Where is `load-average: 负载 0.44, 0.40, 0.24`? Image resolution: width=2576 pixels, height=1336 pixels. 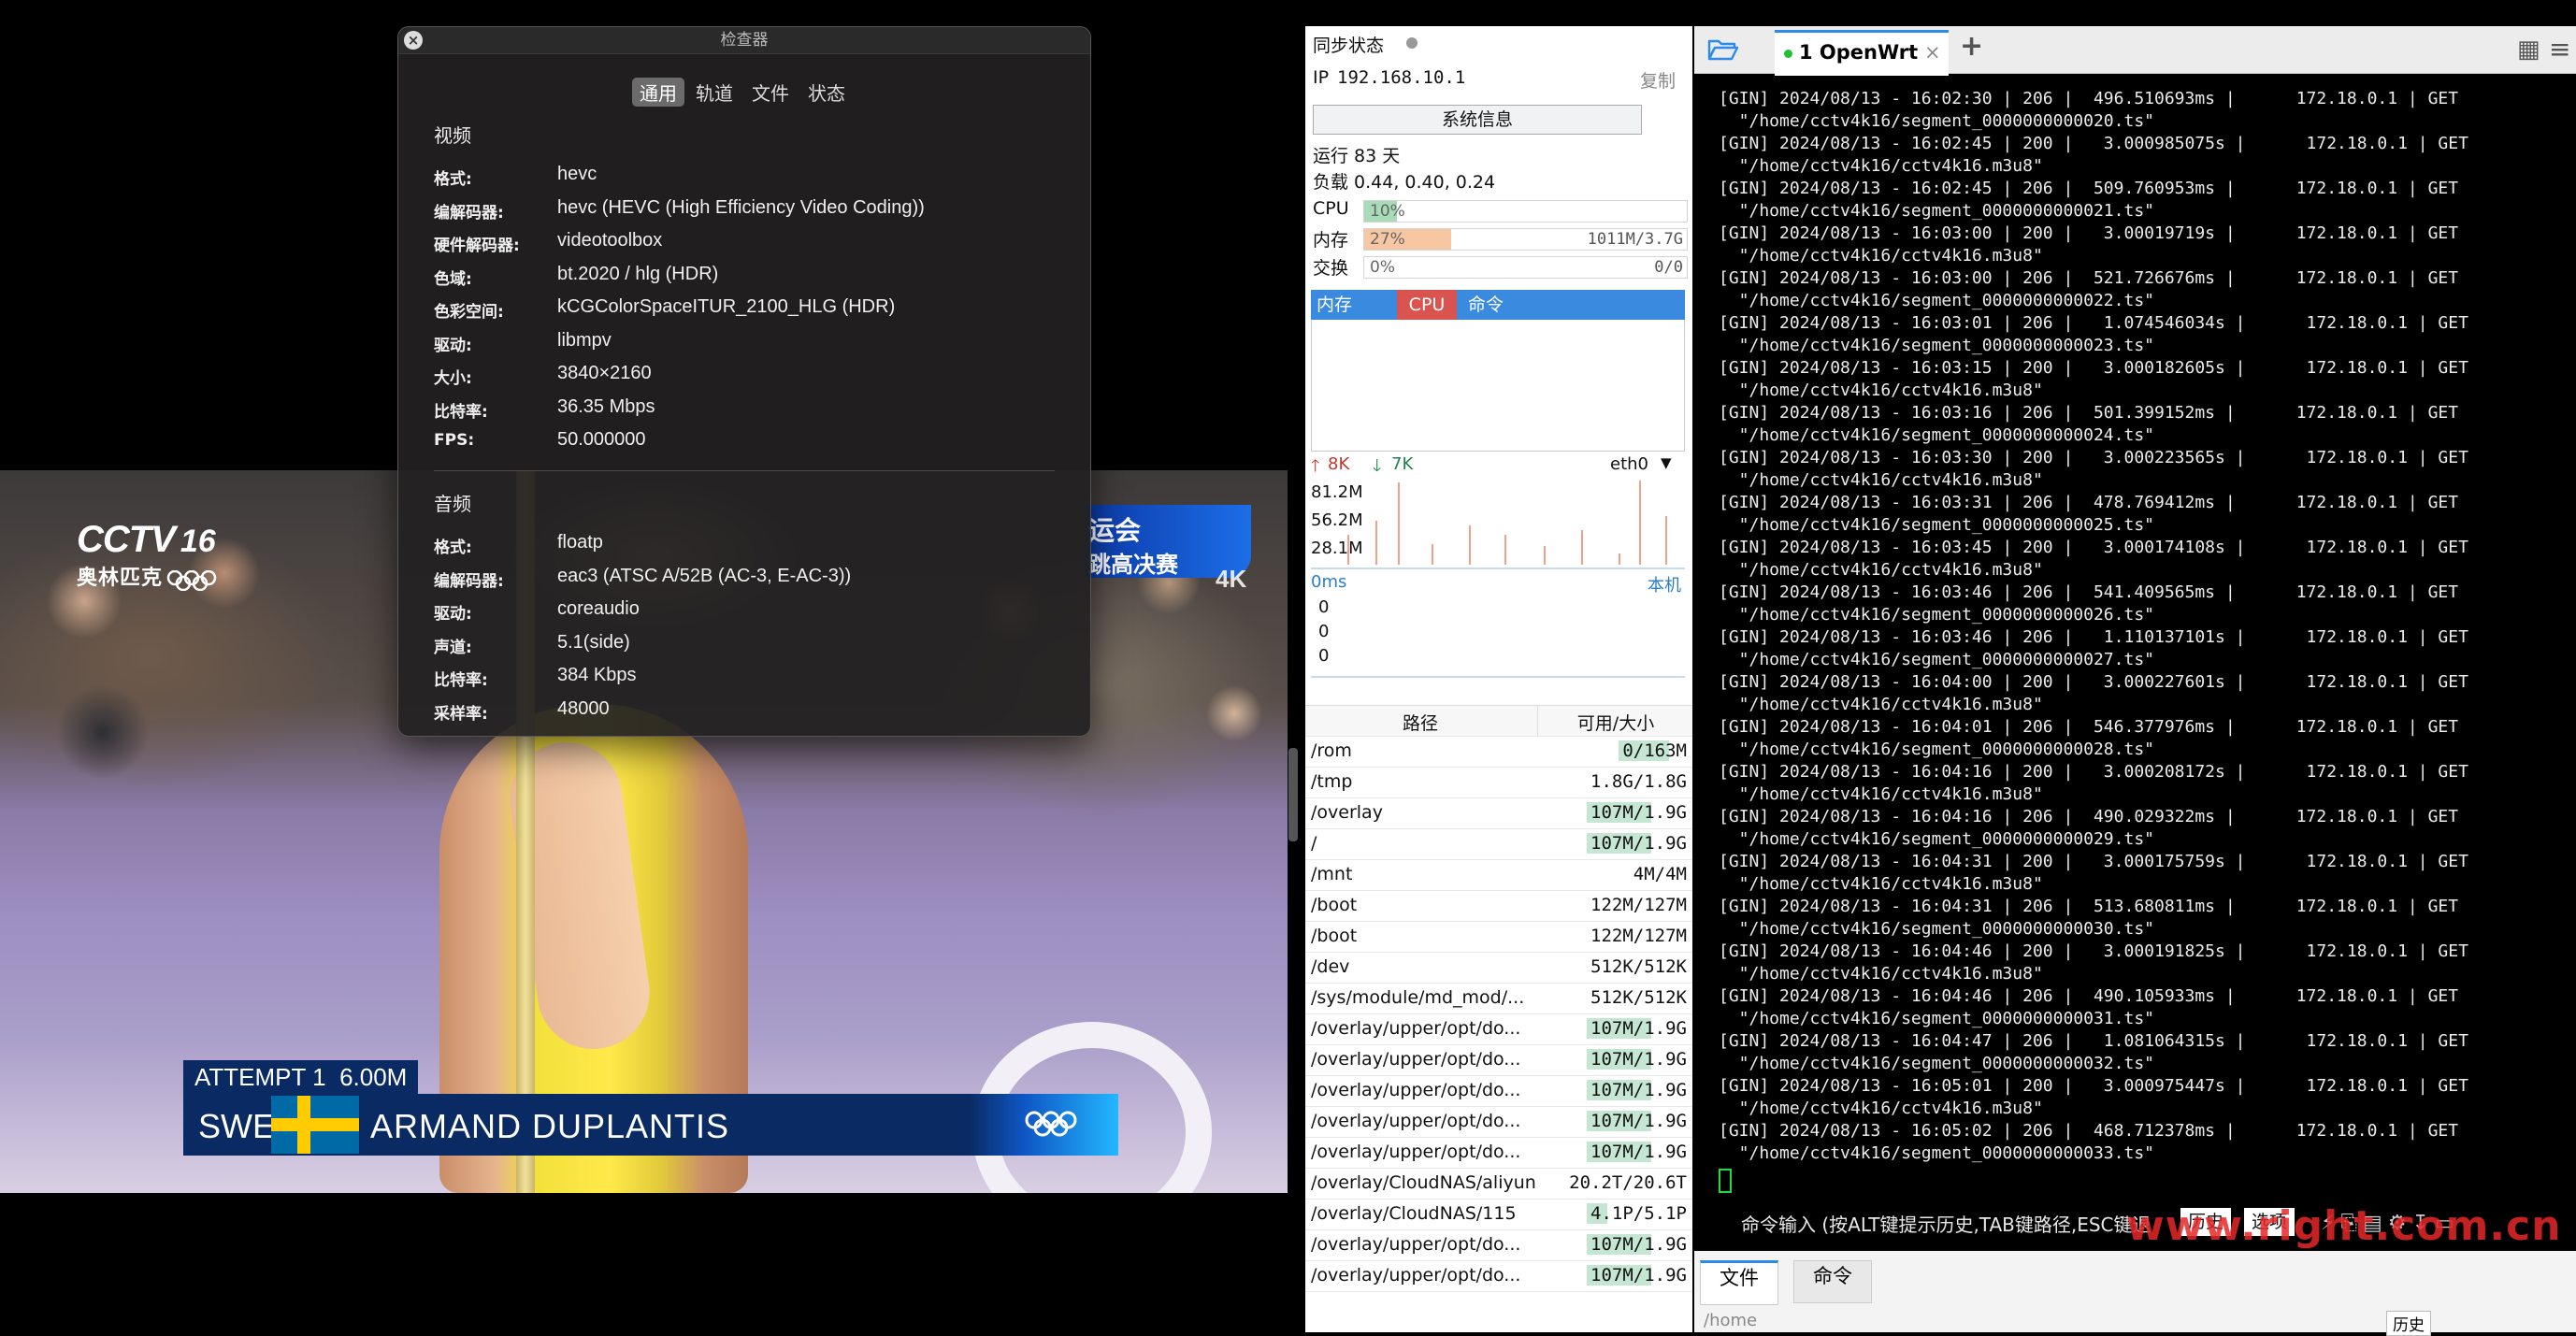 load-average: 负载 0.44, 0.40, 0.24 is located at coordinates (1404, 182).